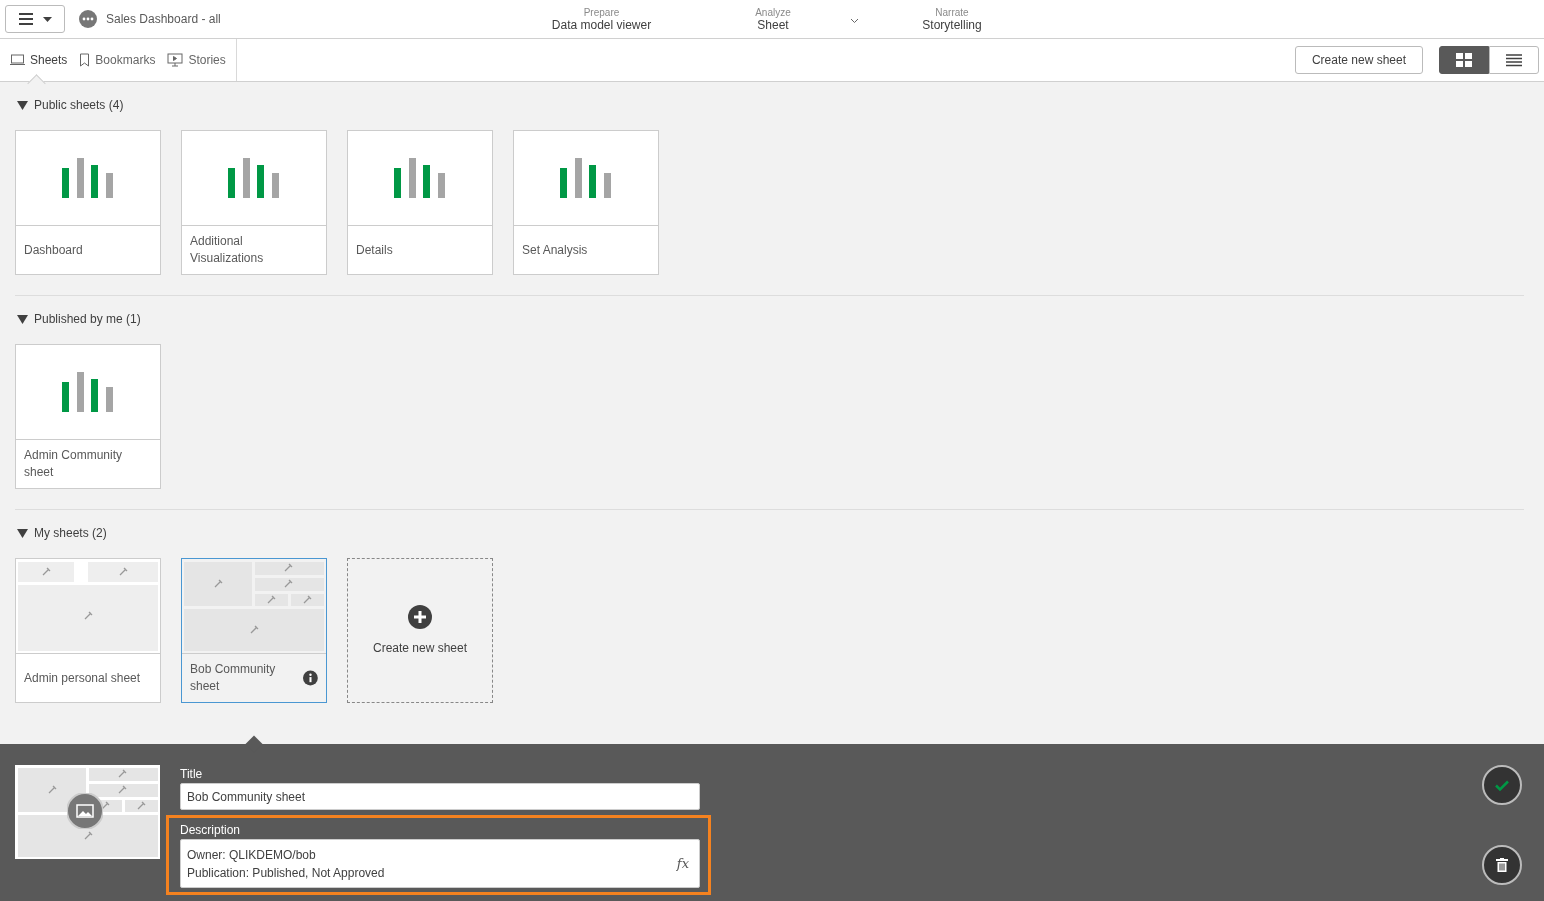 The image size is (1544, 901). What do you see at coordinates (854, 21) in the screenshot?
I see `chevron-down-icon` at bounding box center [854, 21].